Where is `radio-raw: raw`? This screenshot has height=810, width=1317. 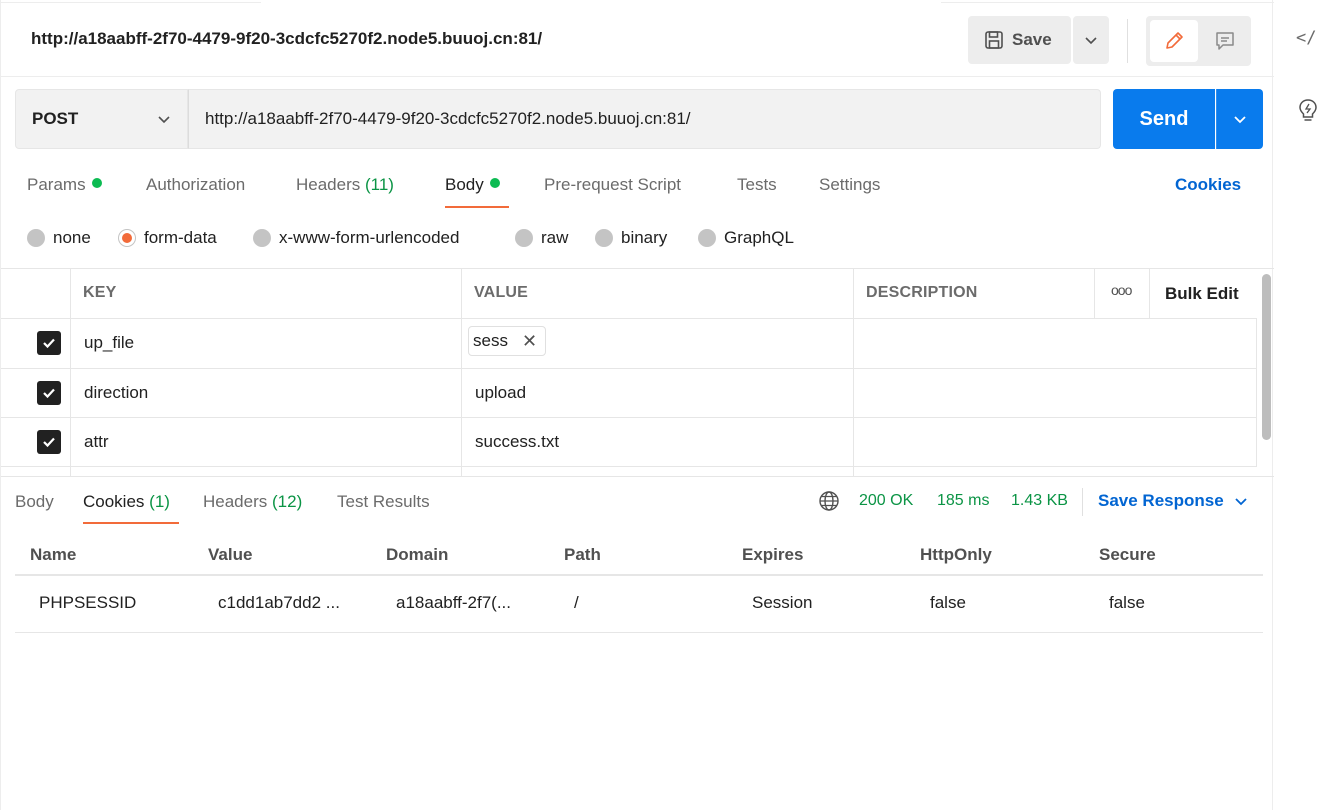
radio-raw: raw is located at coordinates (541, 238).